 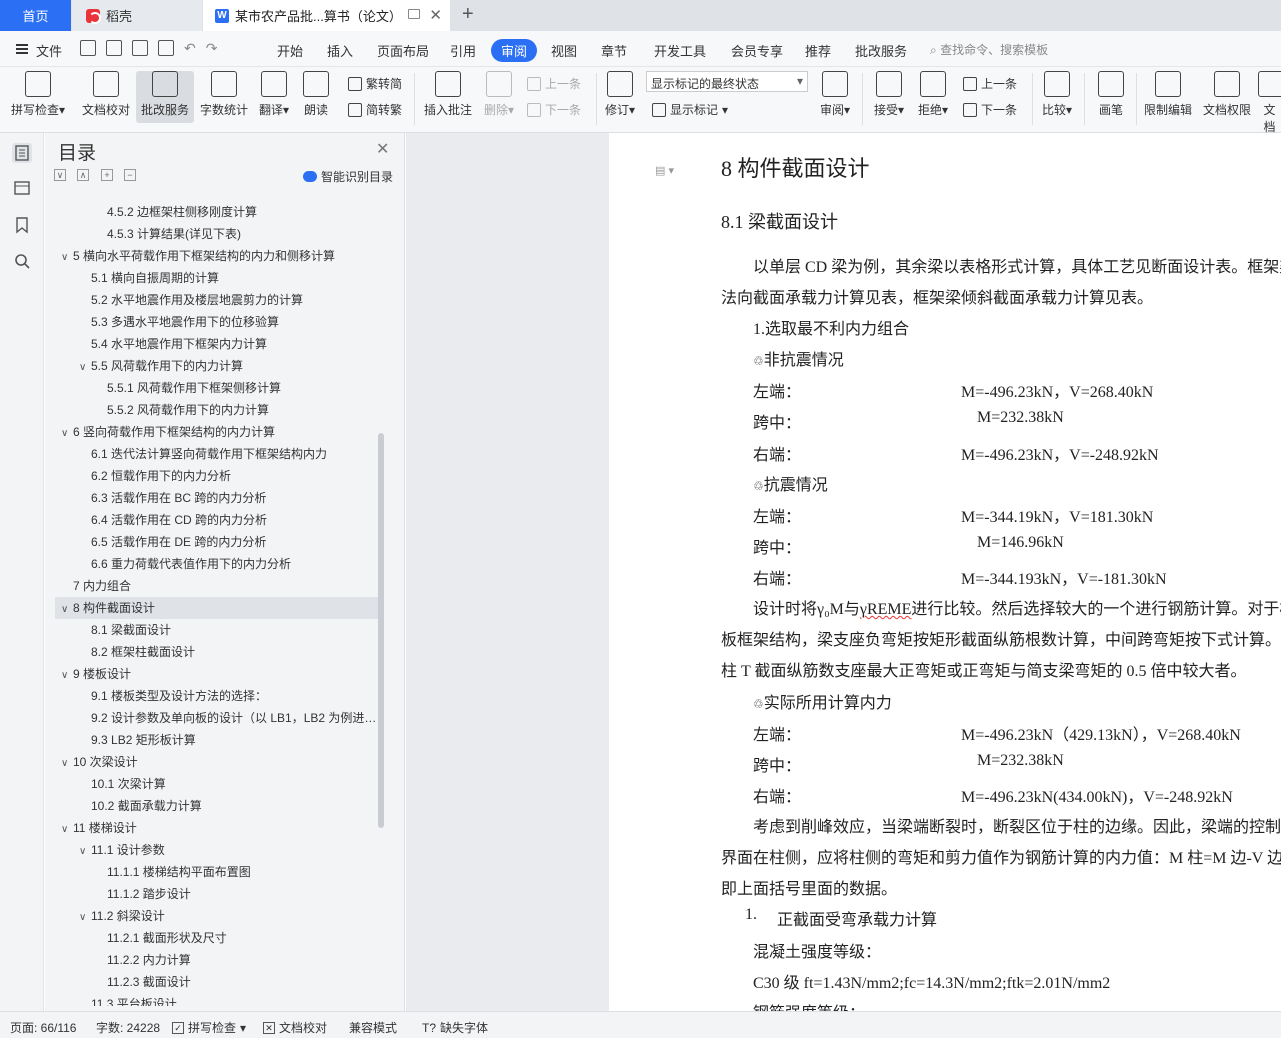 I want to click on toc-item: 10.1 次梁计算, so click(x=216, y=784).